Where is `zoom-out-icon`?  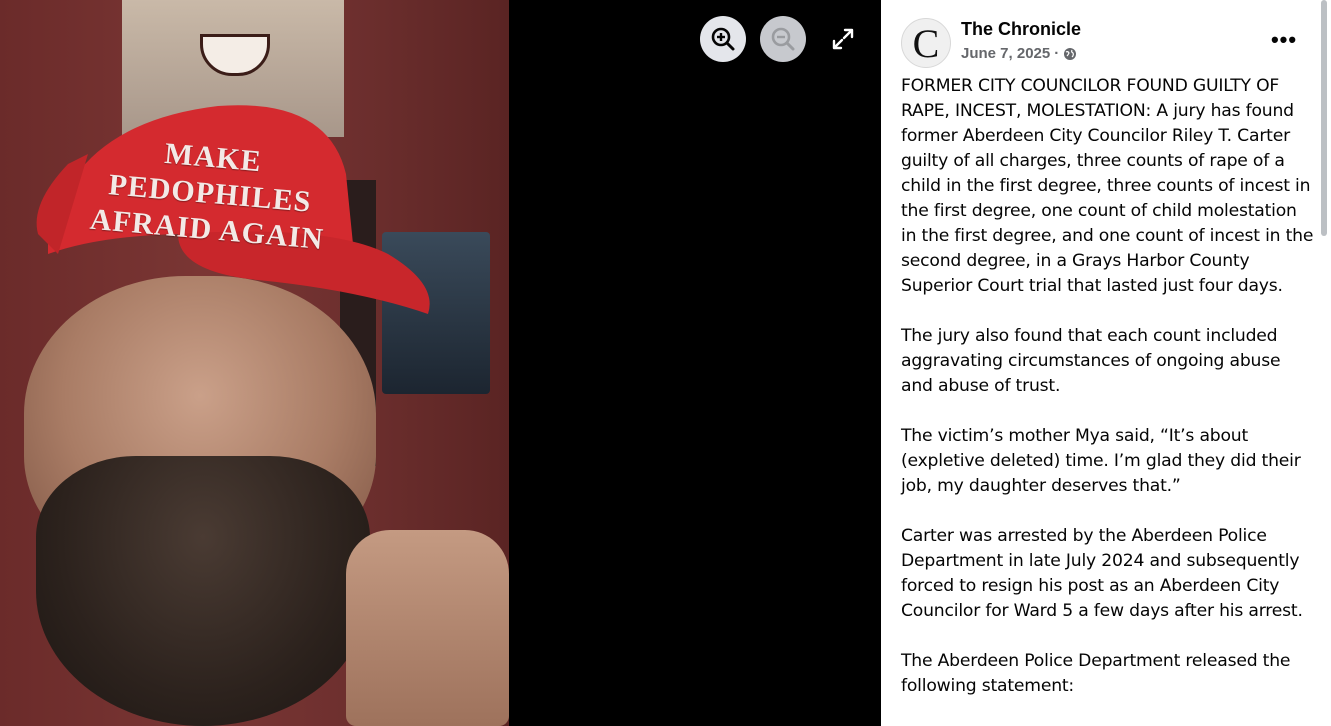 zoom-out-icon is located at coordinates (783, 39).